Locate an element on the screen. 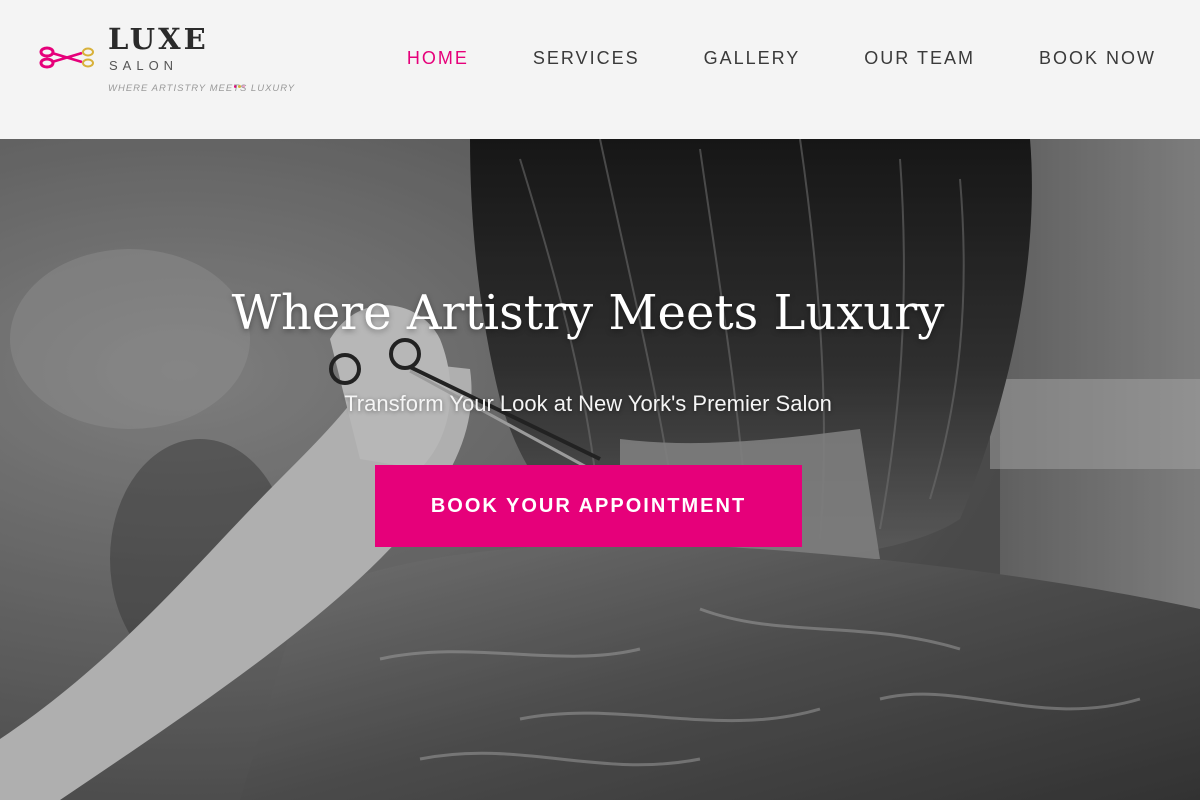 The image size is (1200, 800). main-nav: HOME SERVICES GALLERY OUR TEAM BOOK NOW is located at coordinates (749, 58).